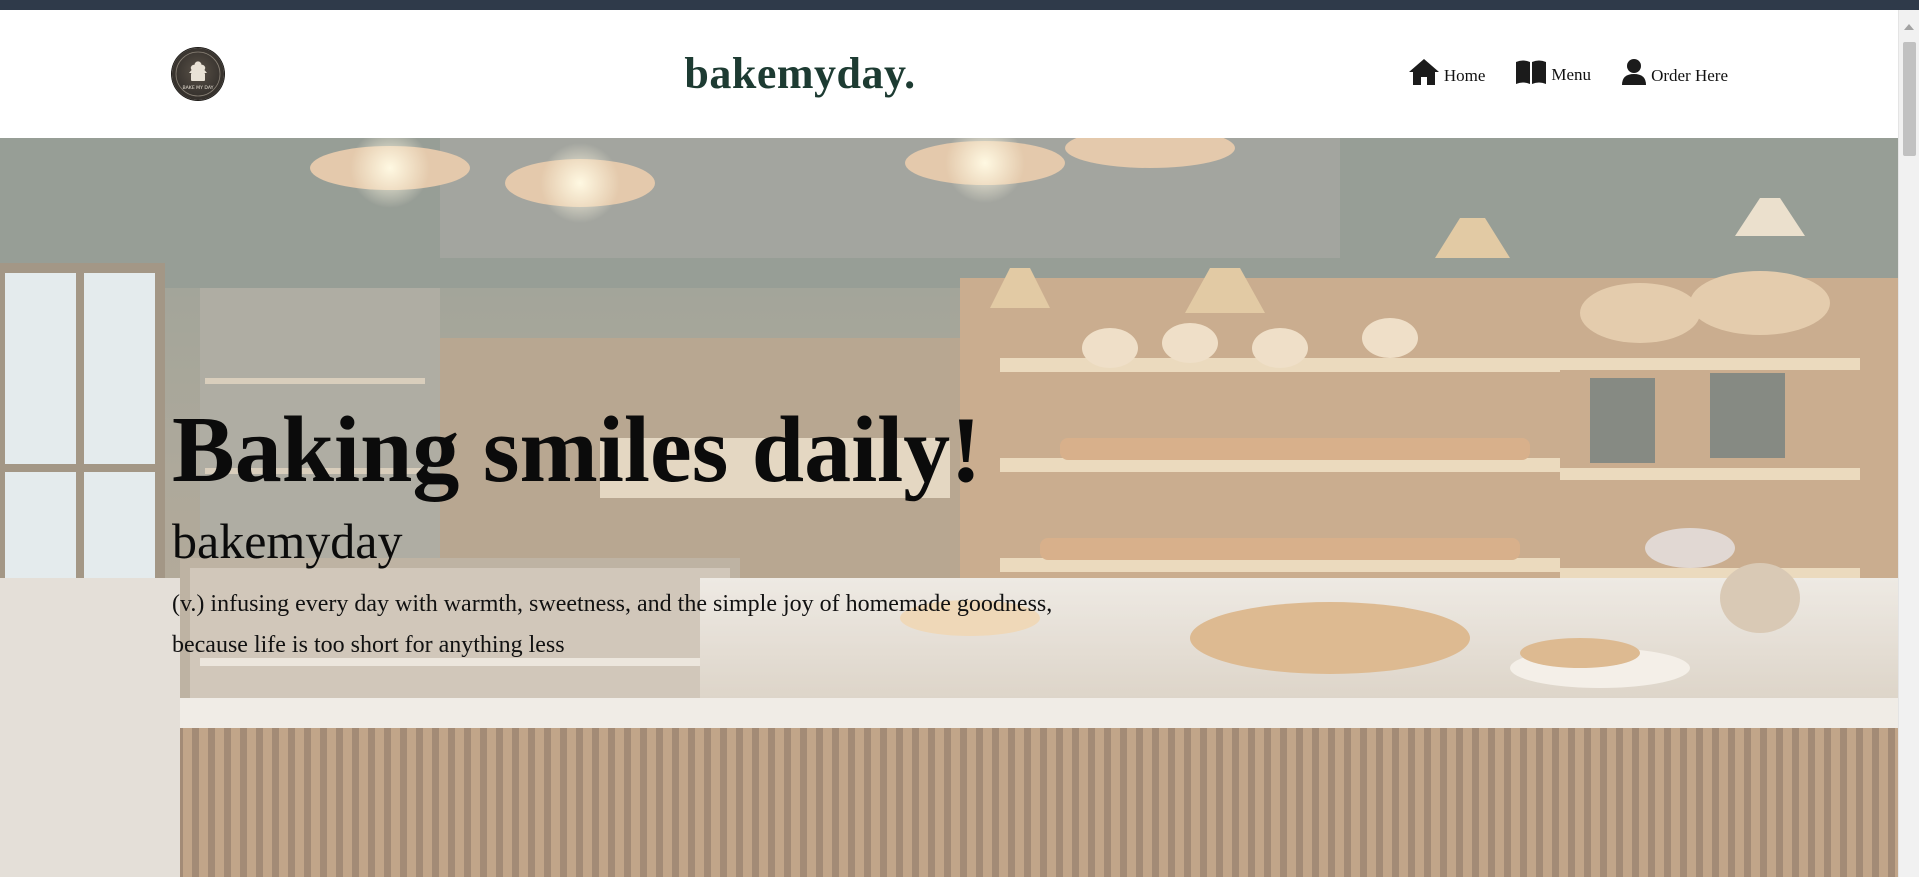 Image resolution: width=1919 pixels, height=877 pixels. Describe the element at coordinates (1909, 99) in the screenshot. I see `scroll-thumb` at that location.